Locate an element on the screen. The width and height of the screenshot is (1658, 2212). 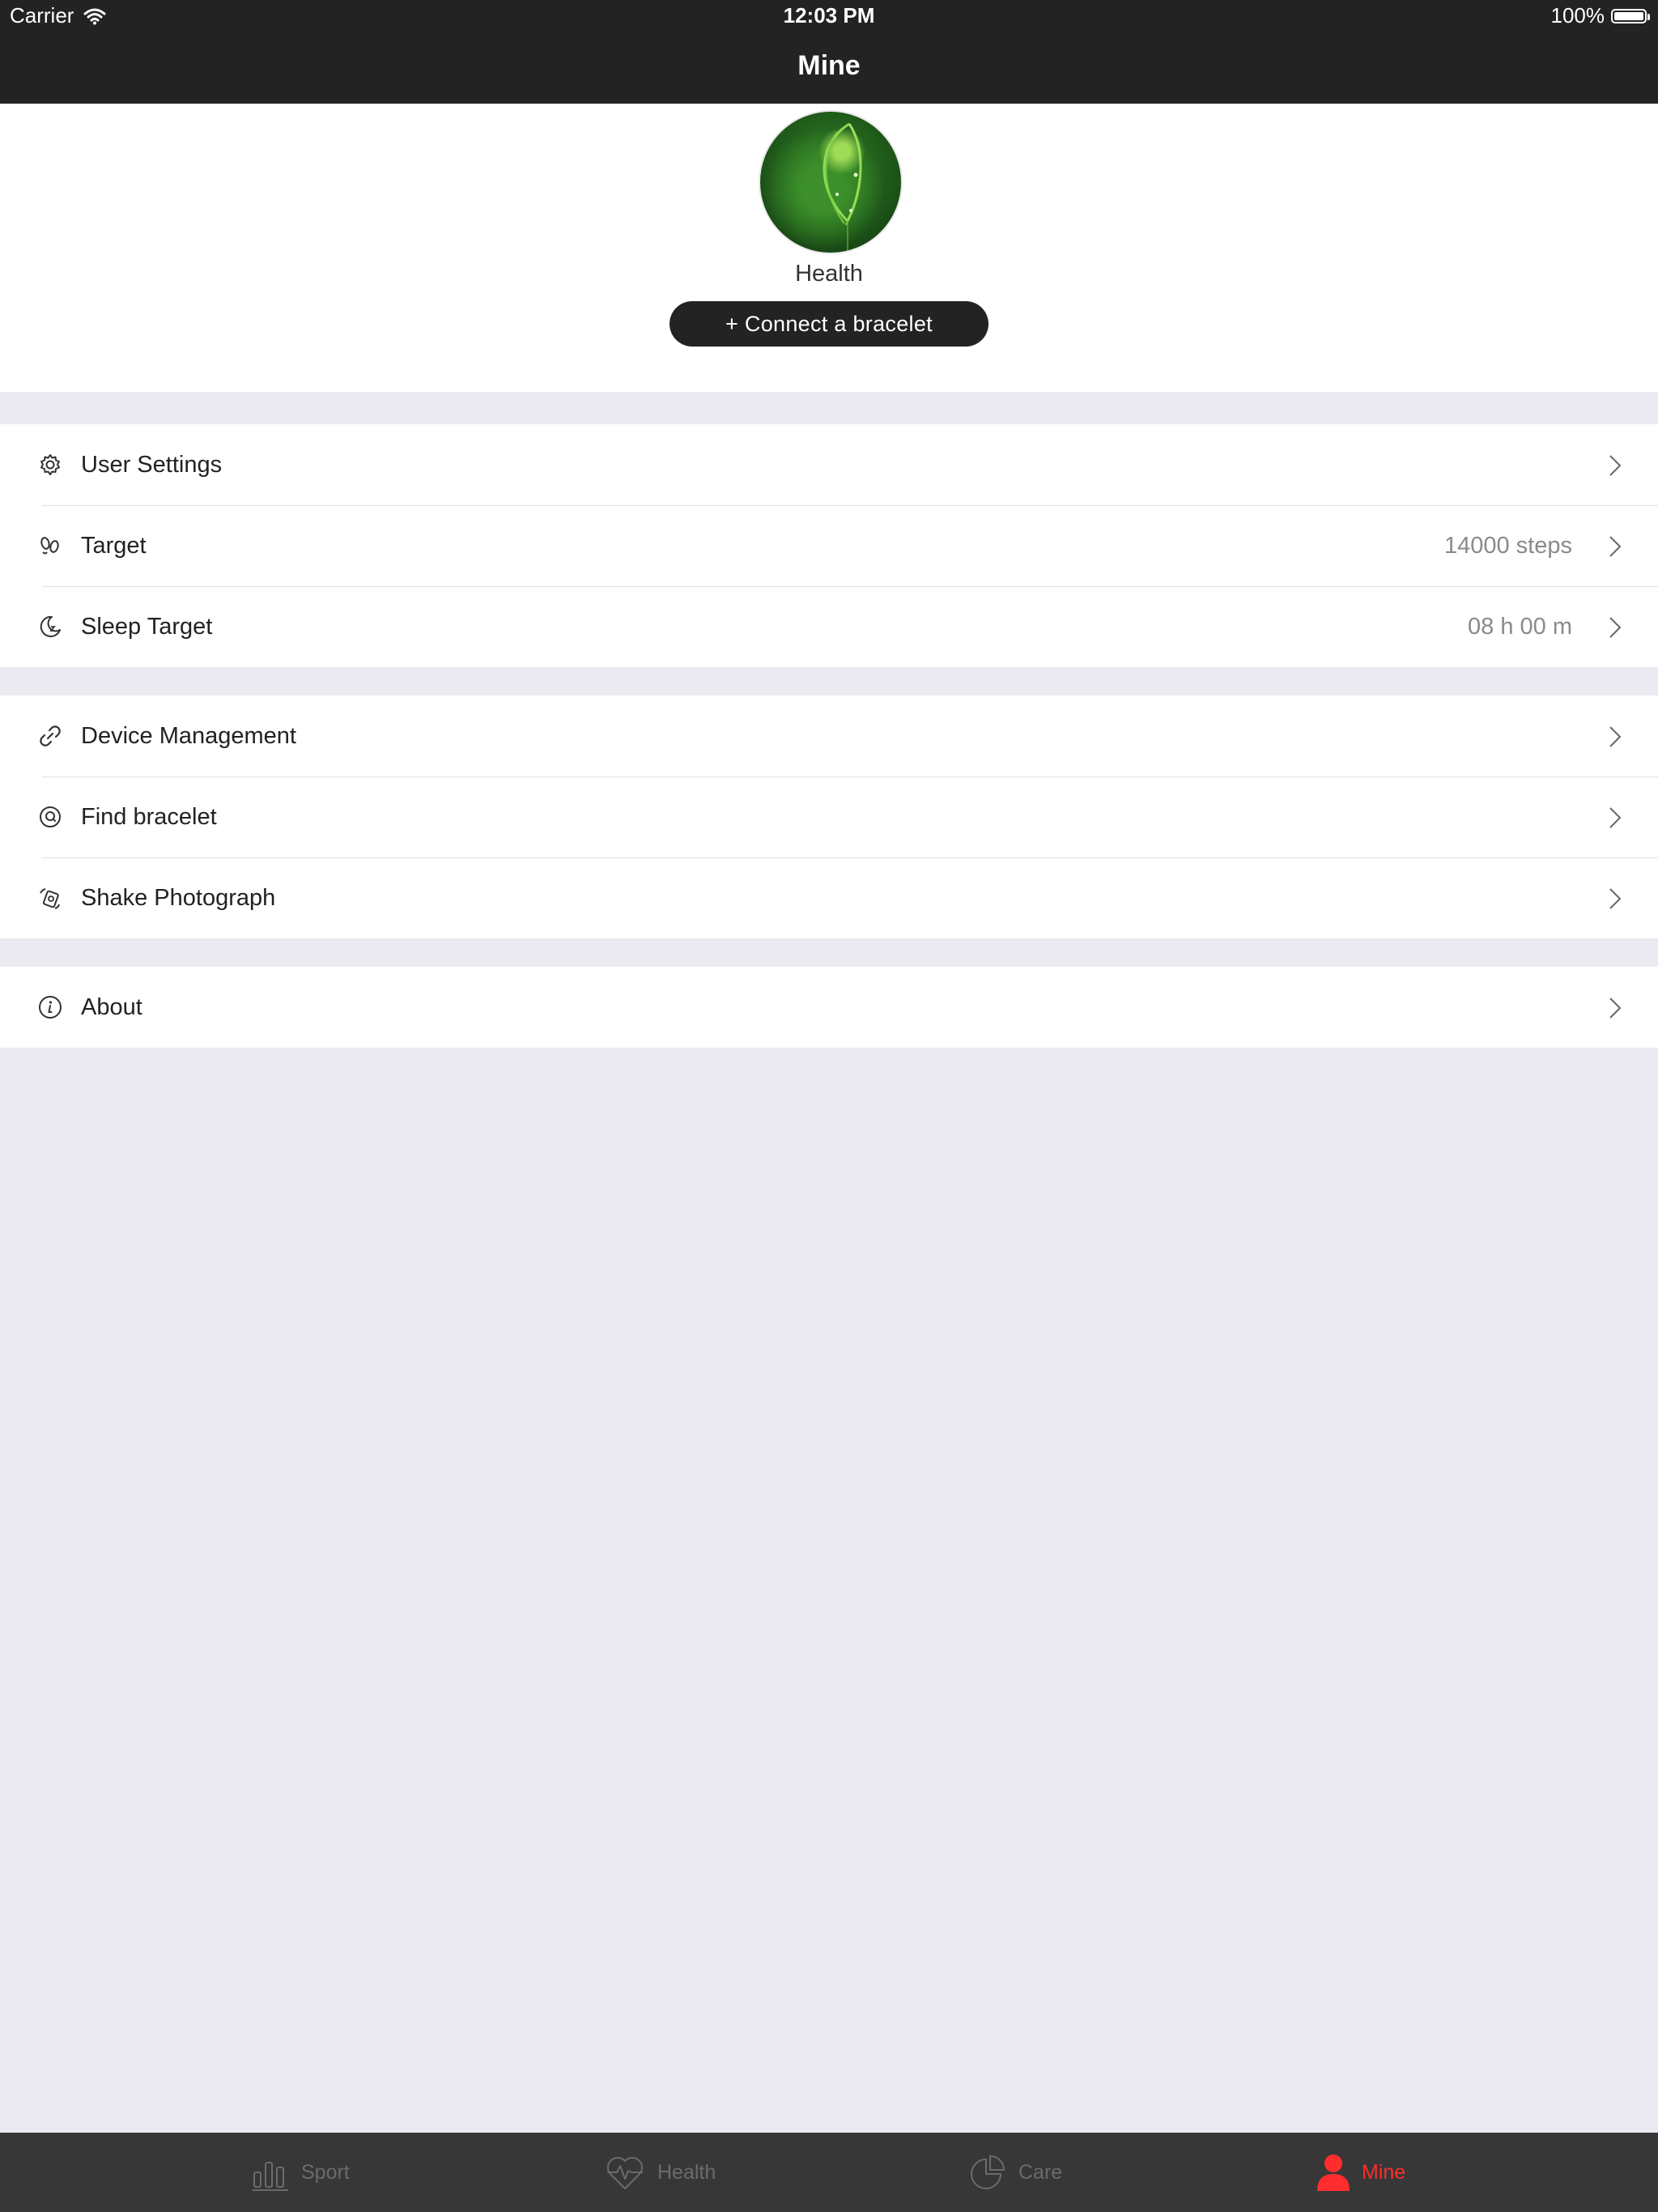
tab-label: Sport is located at coordinates (325, 2172).